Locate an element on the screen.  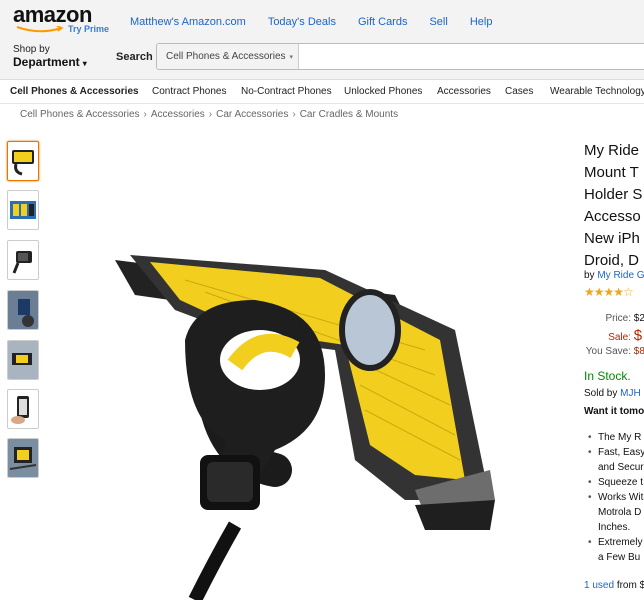
feature-bullet: The My R is located at coordinates (616, 437).